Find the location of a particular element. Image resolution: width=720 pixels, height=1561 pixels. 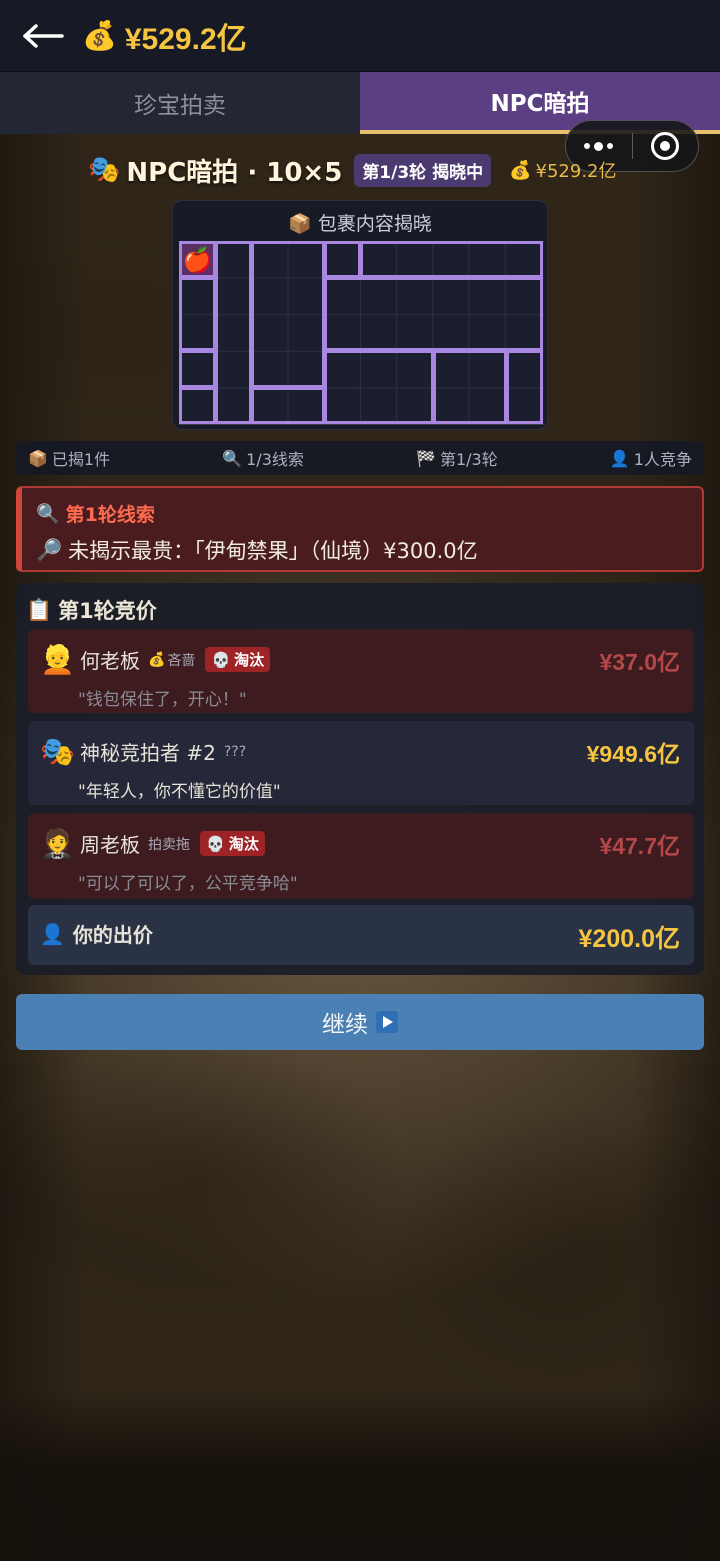

status-bar: 📦 已揭1件 🔍 1/3线索 🏁 第1/3轮 👤 1人竞争 is located at coordinates (360, 458).